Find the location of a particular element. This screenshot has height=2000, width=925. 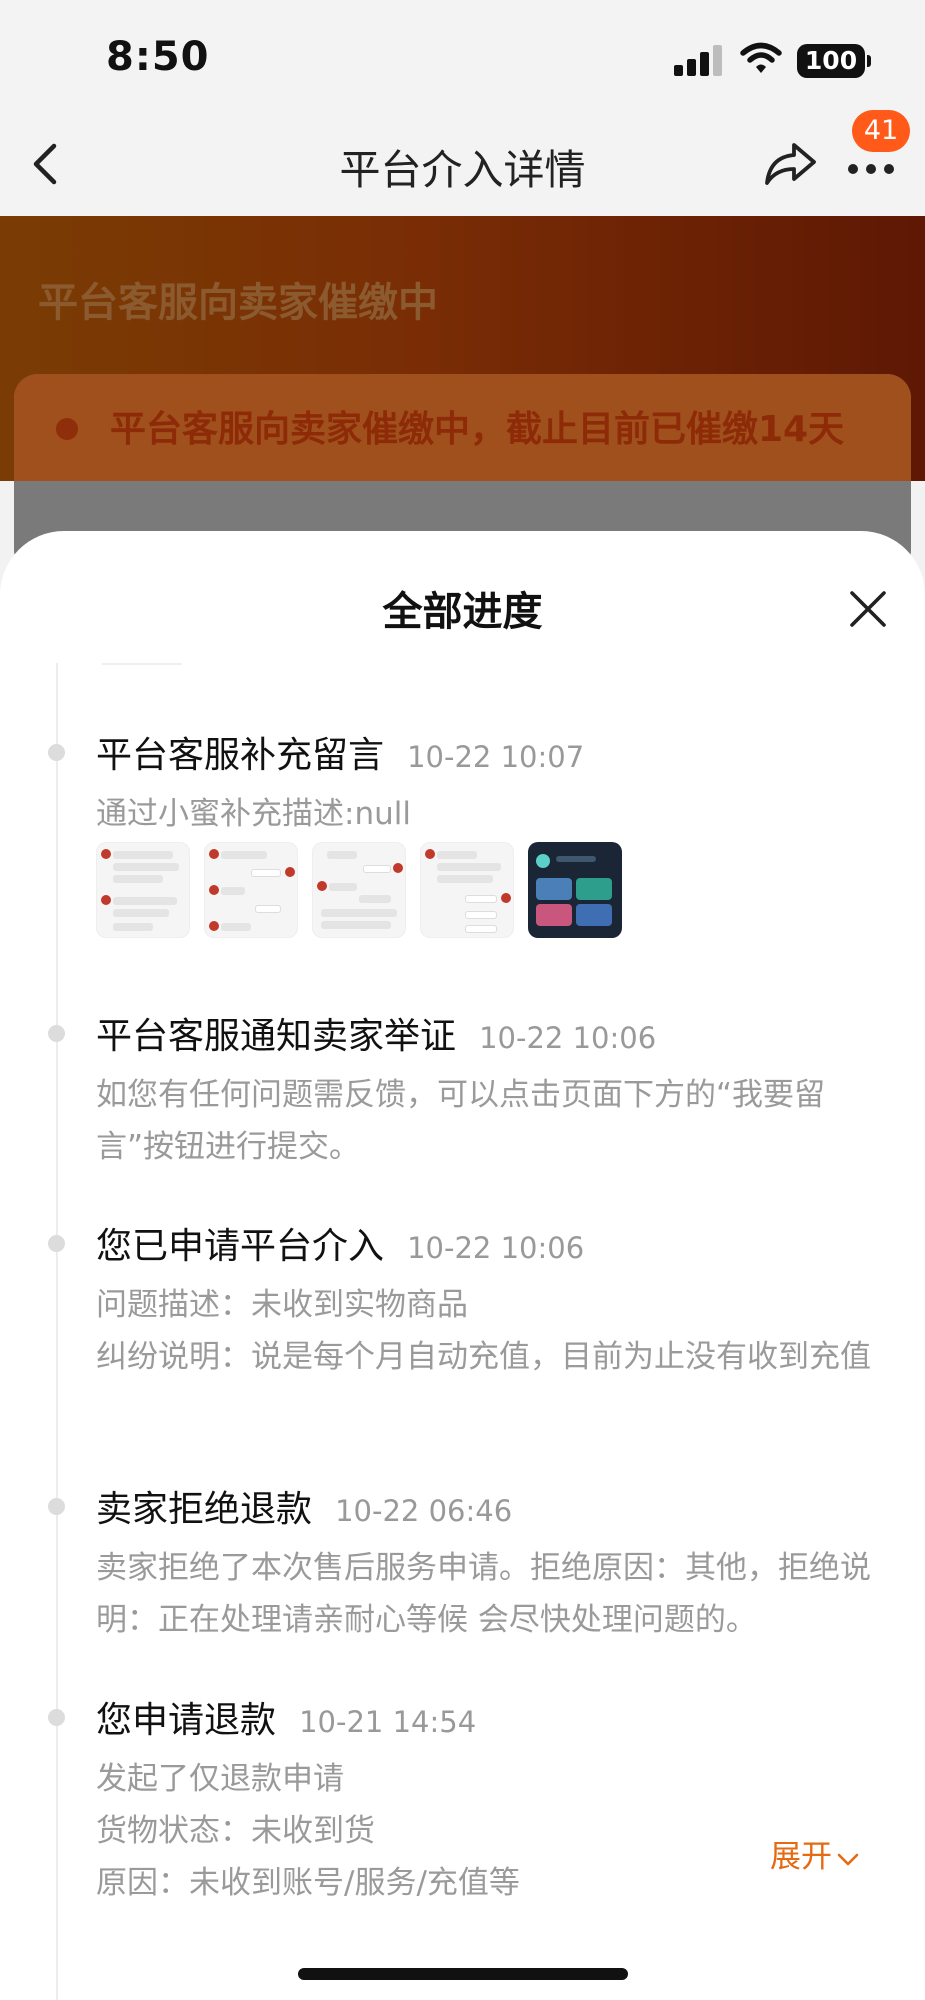

wifi-icon is located at coordinates (761, 57).